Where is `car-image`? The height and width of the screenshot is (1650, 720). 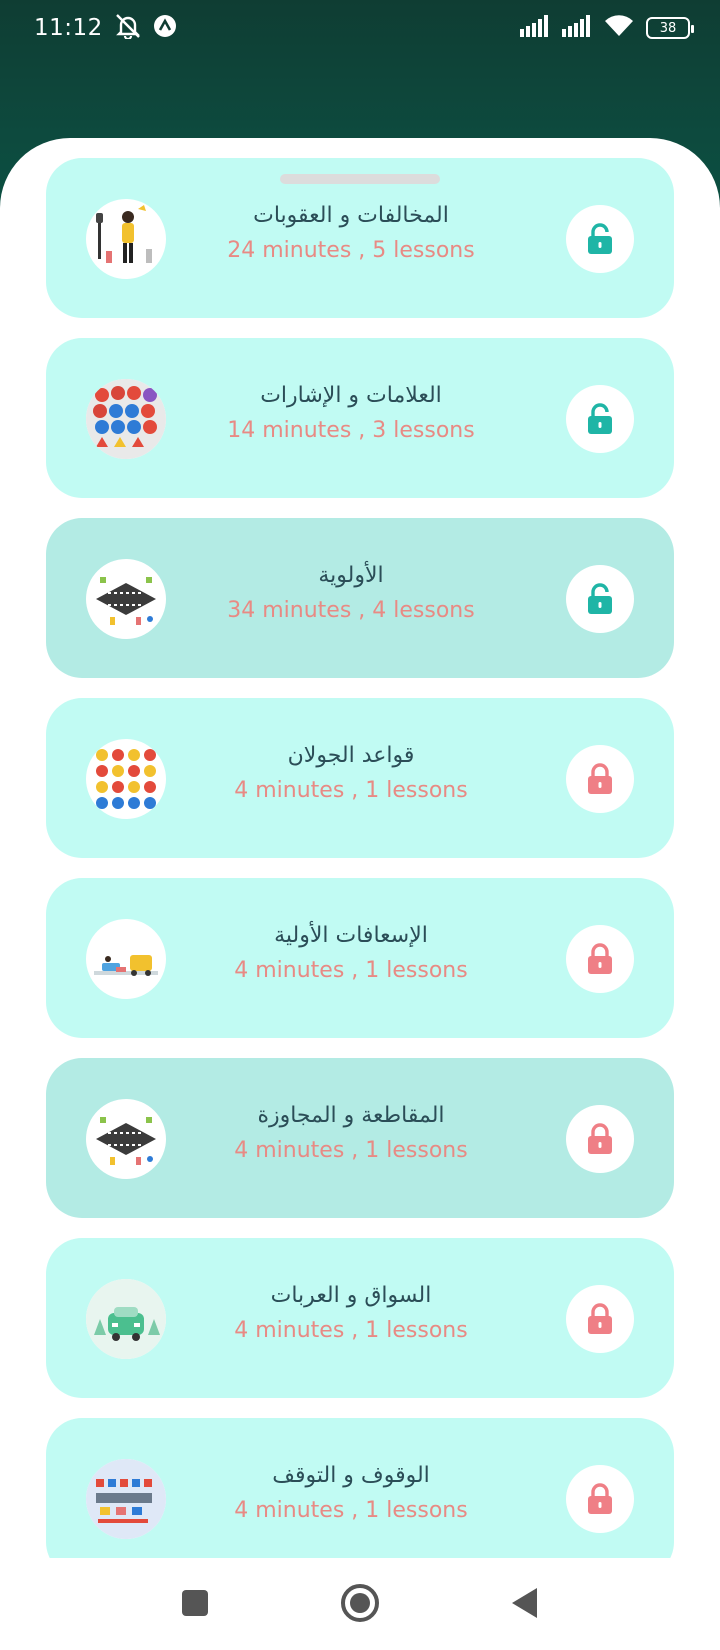 car-image is located at coordinates (126, 1319).